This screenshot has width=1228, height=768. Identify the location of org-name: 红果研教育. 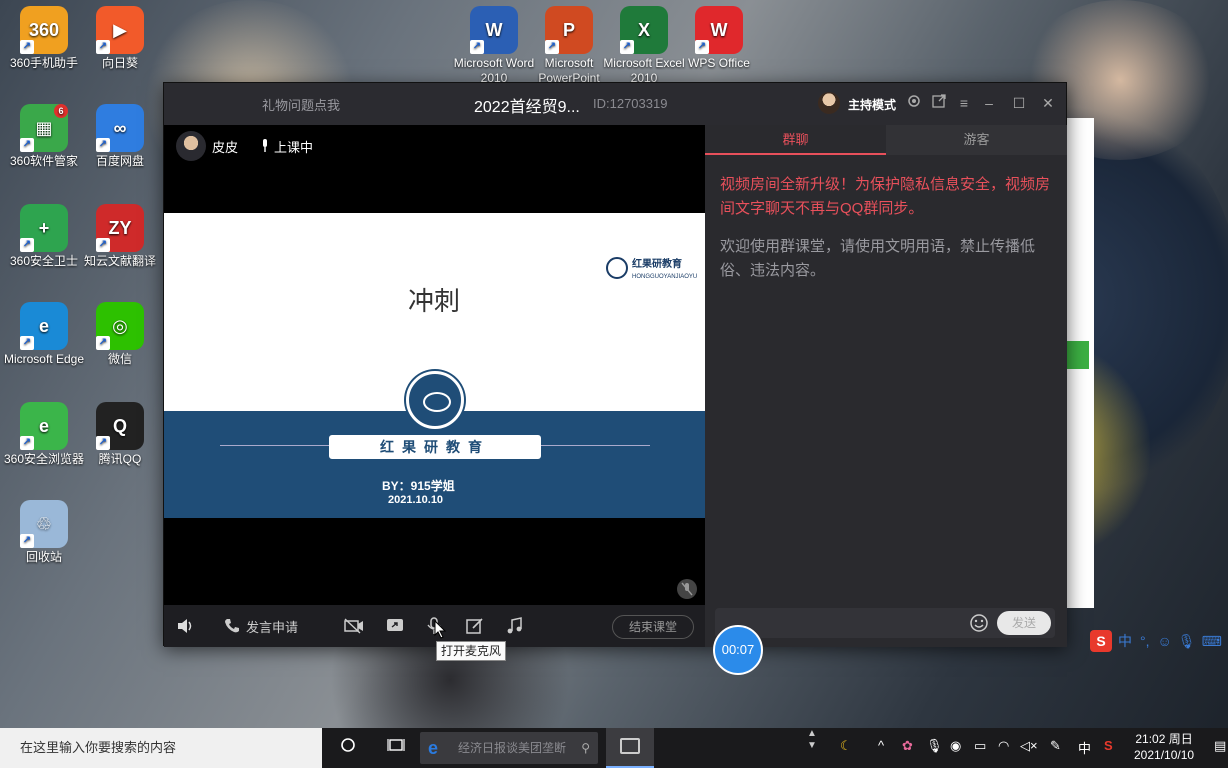
(435, 447).